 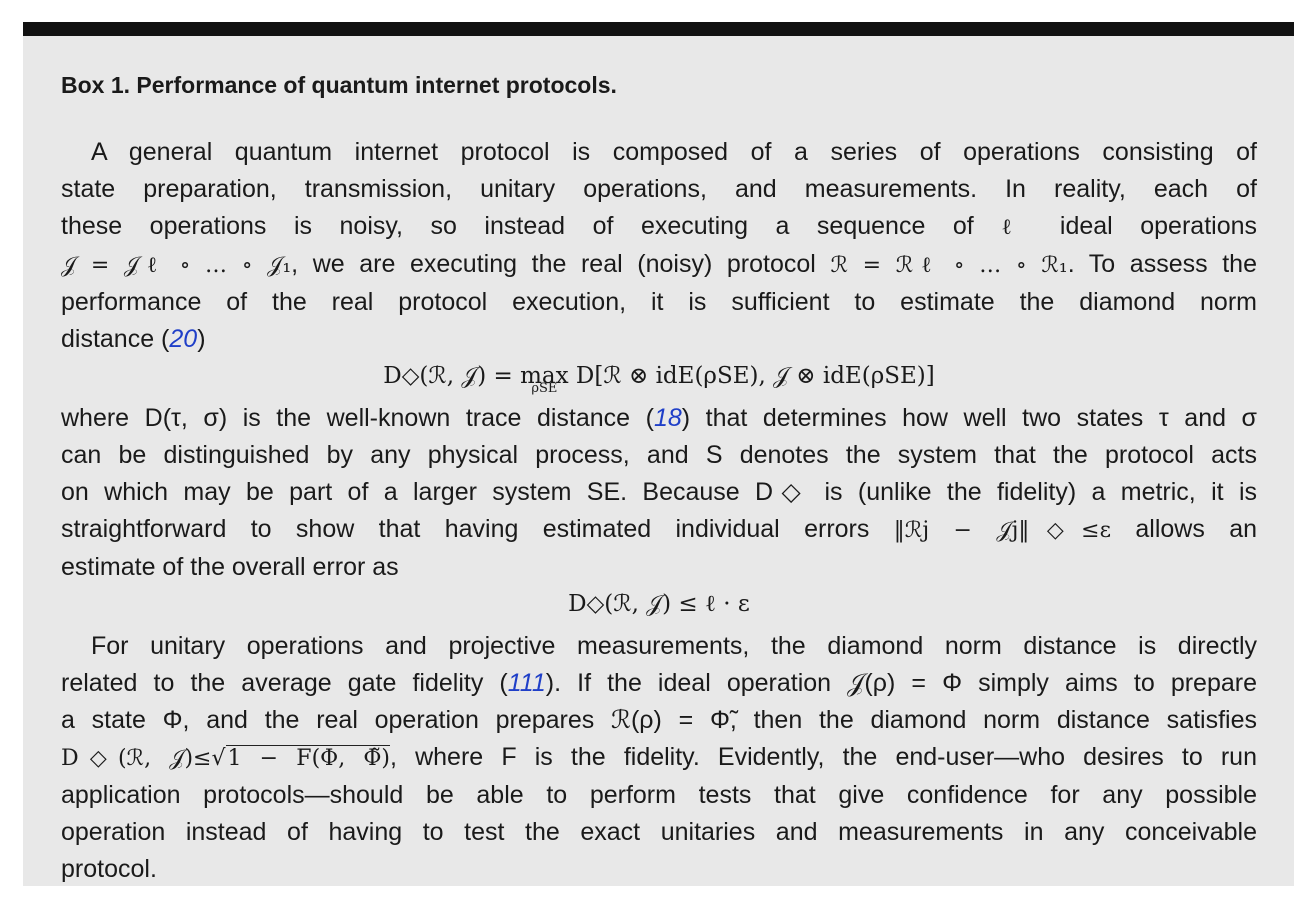 I want to click on ideal-ops-formula: 𝒥 = 𝒥ℓ ∘ … ∘ 𝒥₁, so click(x=176, y=265).